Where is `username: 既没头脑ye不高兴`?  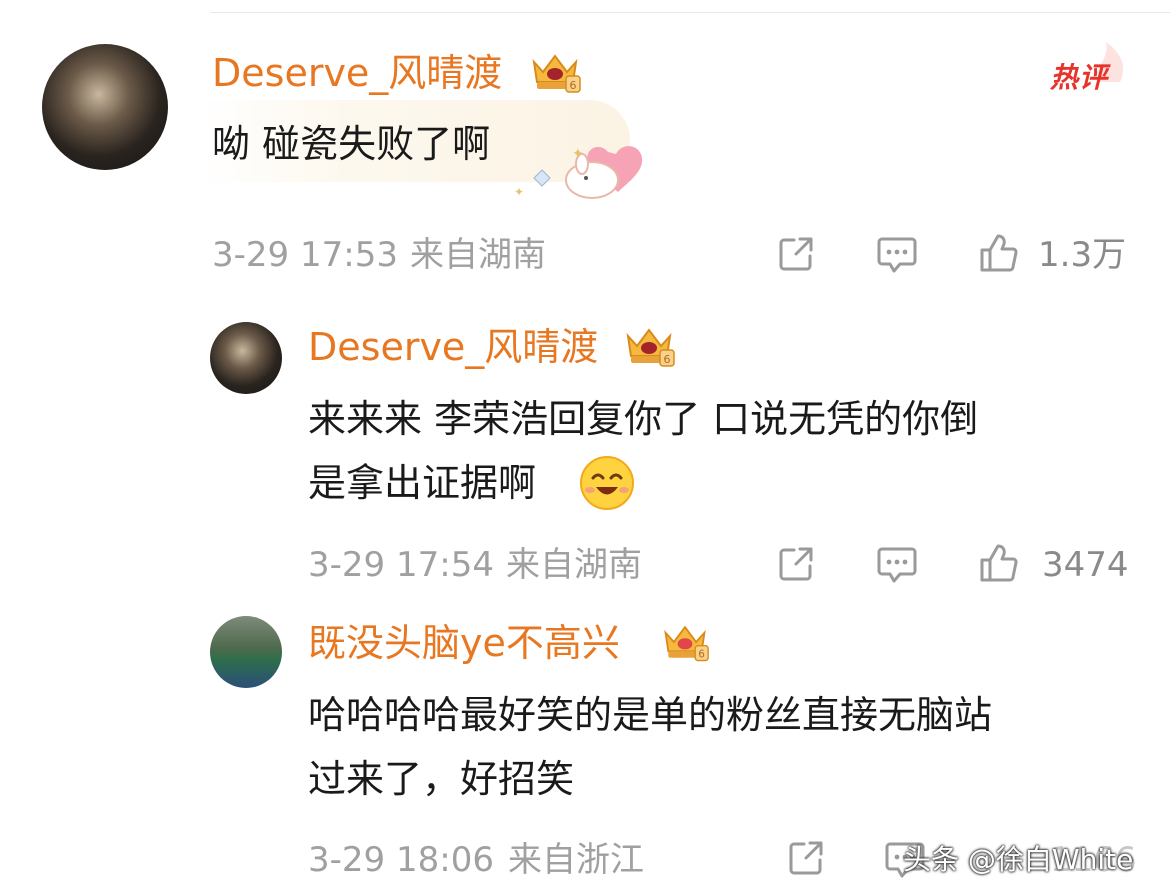
username: 既没头脑ye不高兴 is located at coordinates (464, 643).